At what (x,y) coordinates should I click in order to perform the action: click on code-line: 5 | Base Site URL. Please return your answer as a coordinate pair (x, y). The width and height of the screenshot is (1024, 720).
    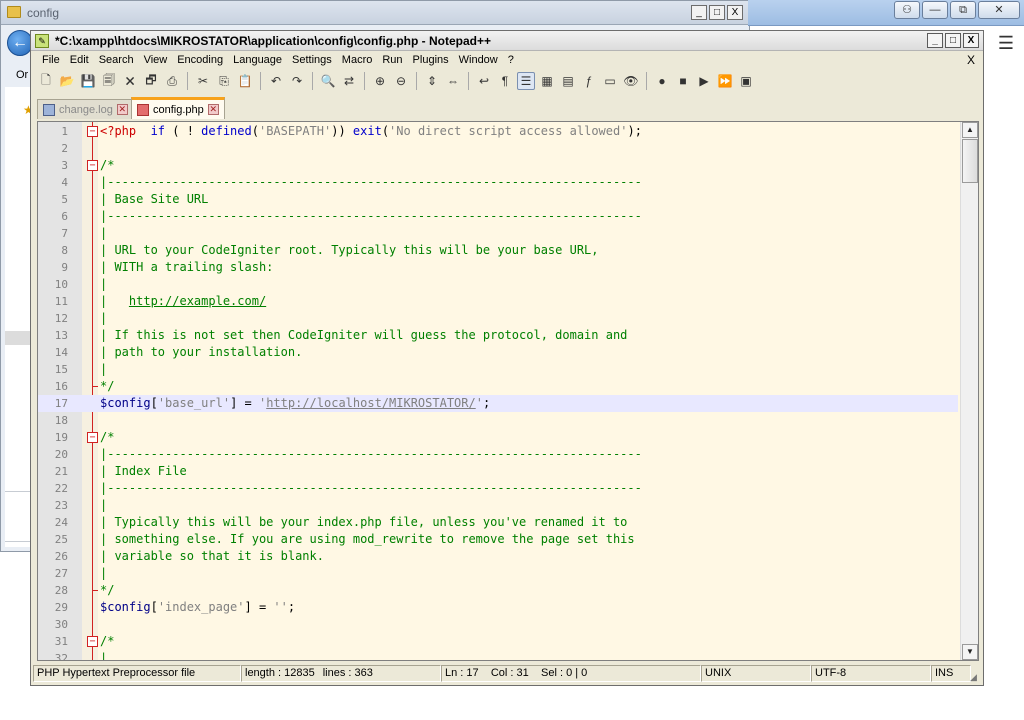
    Looking at the image, I should click on (498, 199).